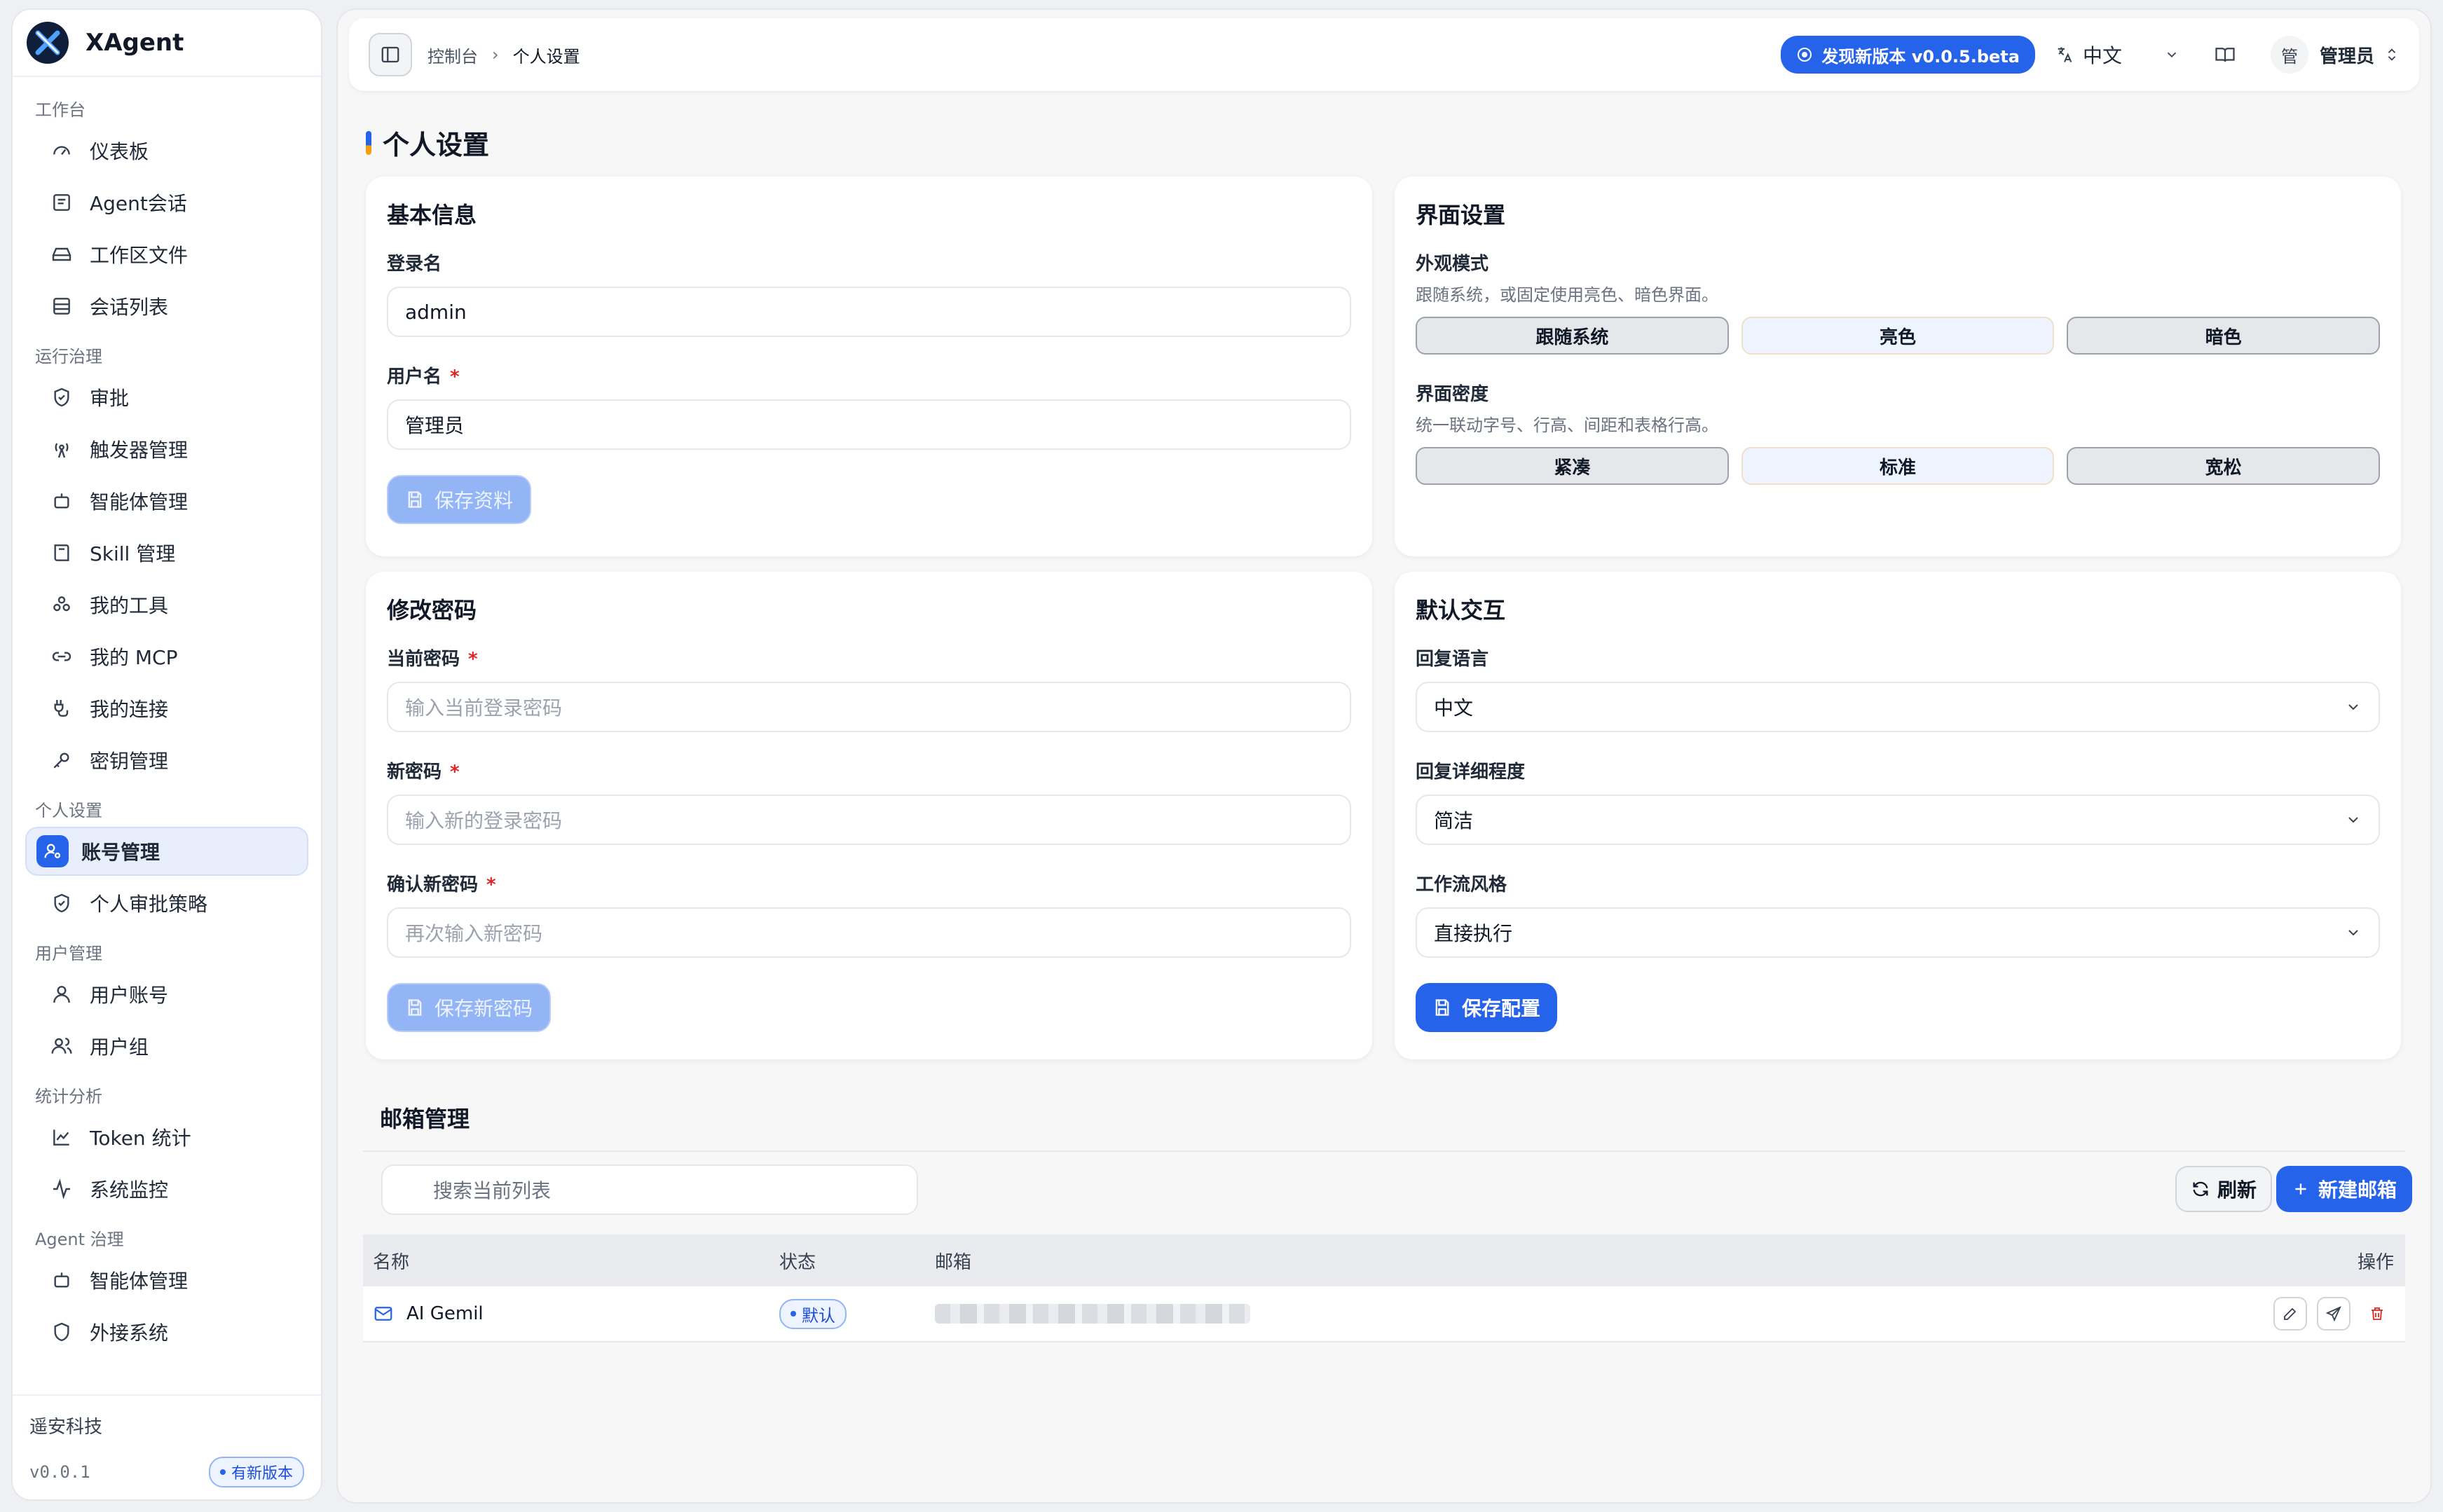  What do you see at coordinates (167, 760) in the screenshot?
I see `sidebar-item-keys: 密钥管理` at bounding box center [167, 760].